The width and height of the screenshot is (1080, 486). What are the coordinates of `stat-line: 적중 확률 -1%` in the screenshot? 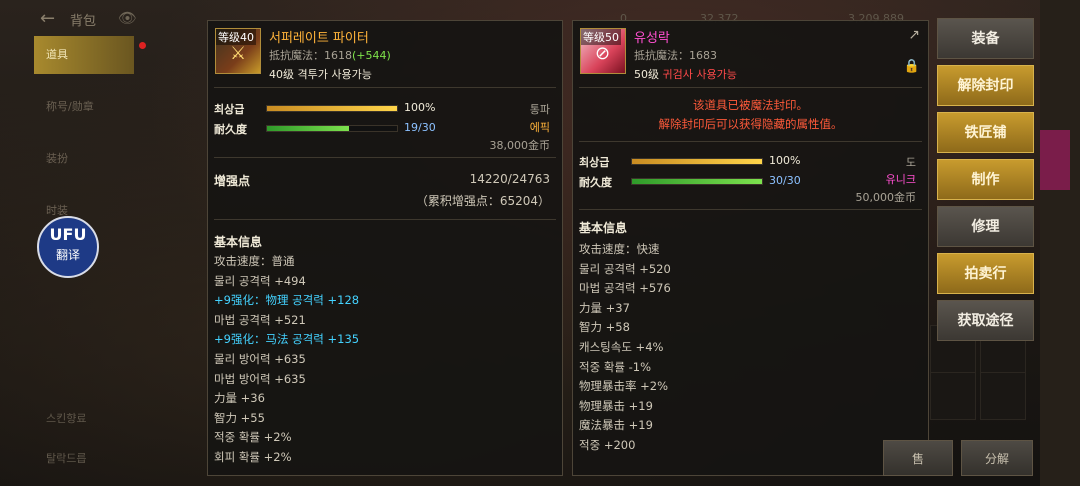 It's located at (615, 366).